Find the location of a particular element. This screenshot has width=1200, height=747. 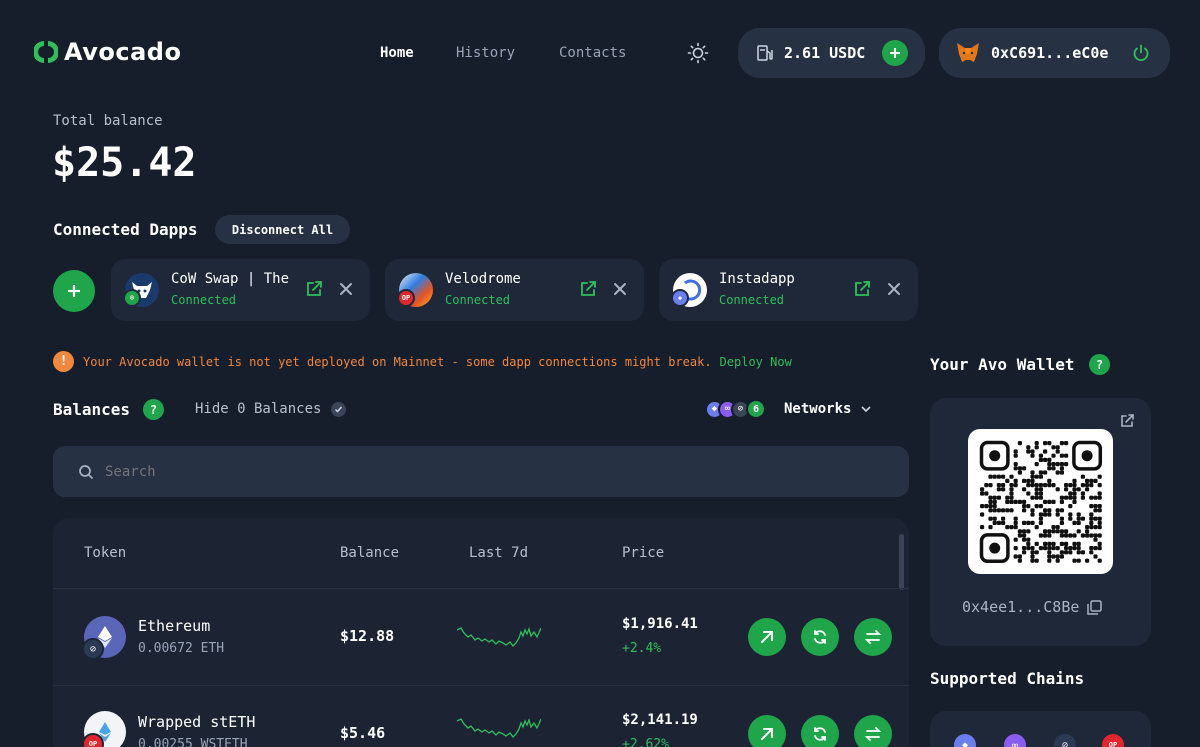

supported-chains-title: Supported Chains is located at coordinates (1007, 678).